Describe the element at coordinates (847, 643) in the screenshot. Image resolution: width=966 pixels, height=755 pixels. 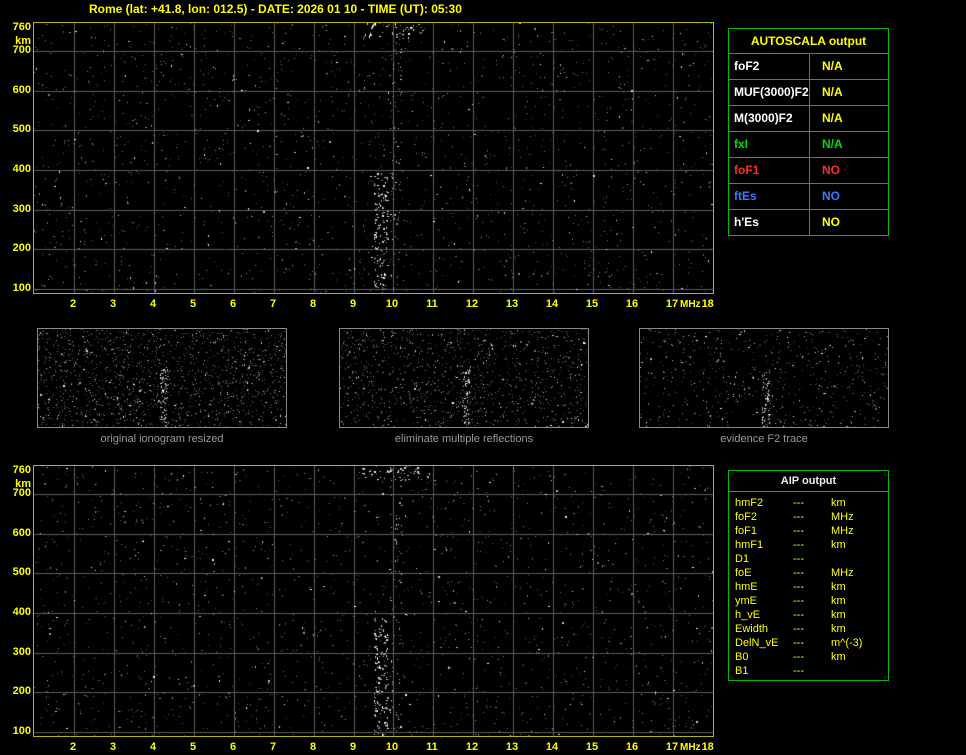
I see `aip-param-unit: m^(-3)` at that location.